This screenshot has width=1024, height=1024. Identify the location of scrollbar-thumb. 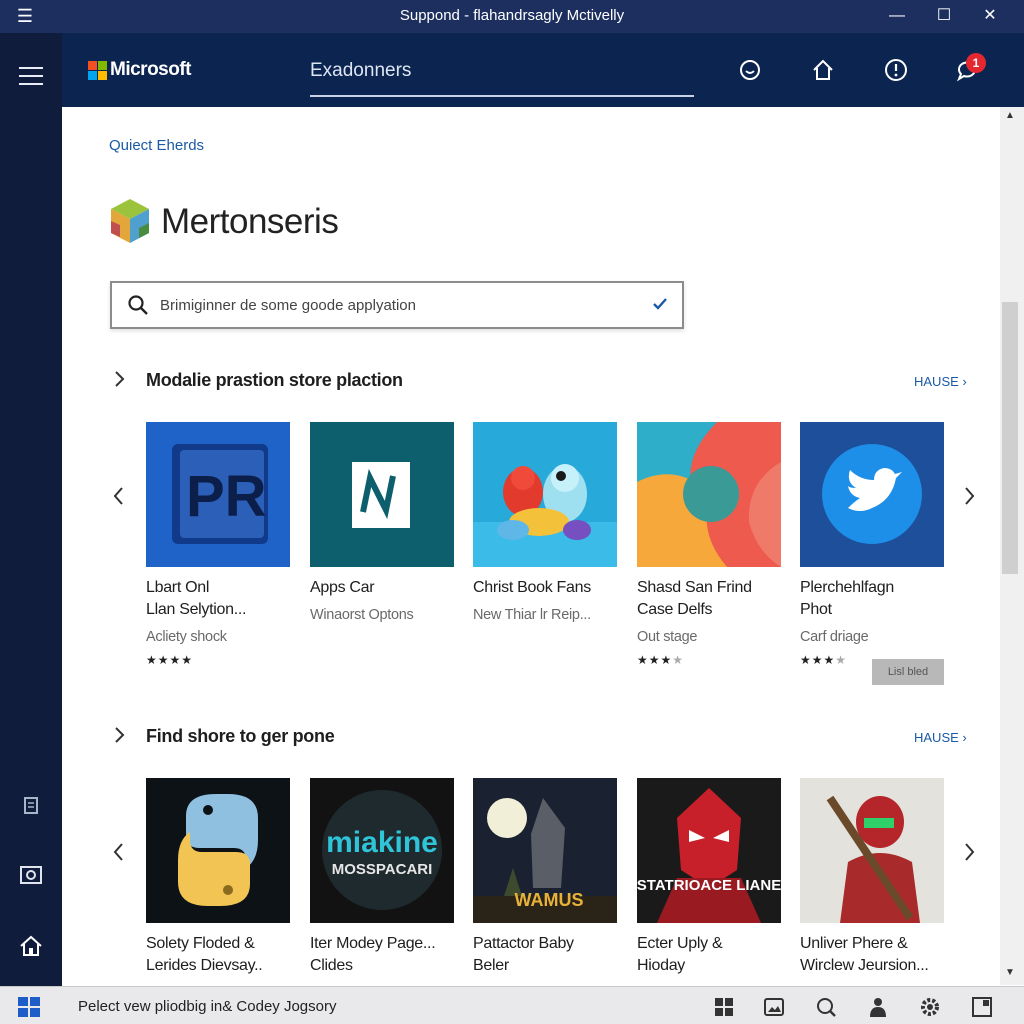
(1010, 438).